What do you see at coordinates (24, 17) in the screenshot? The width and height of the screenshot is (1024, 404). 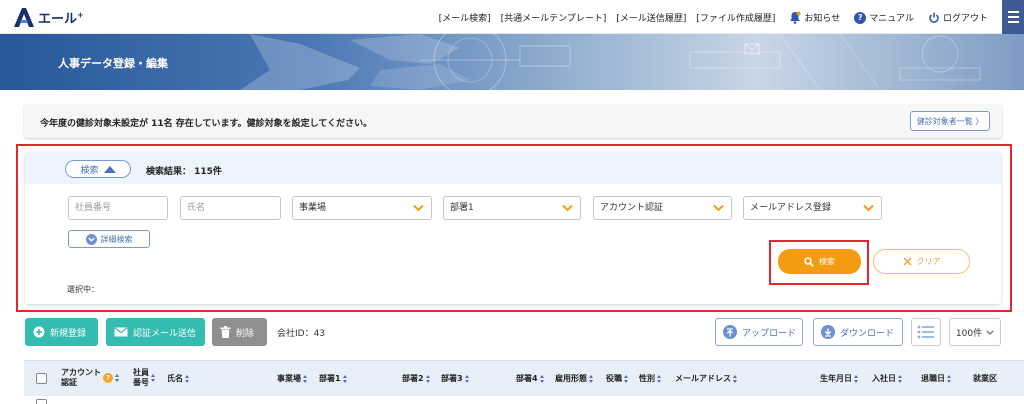 I see `logo-mark-icon` at bounding box center [24, 17].